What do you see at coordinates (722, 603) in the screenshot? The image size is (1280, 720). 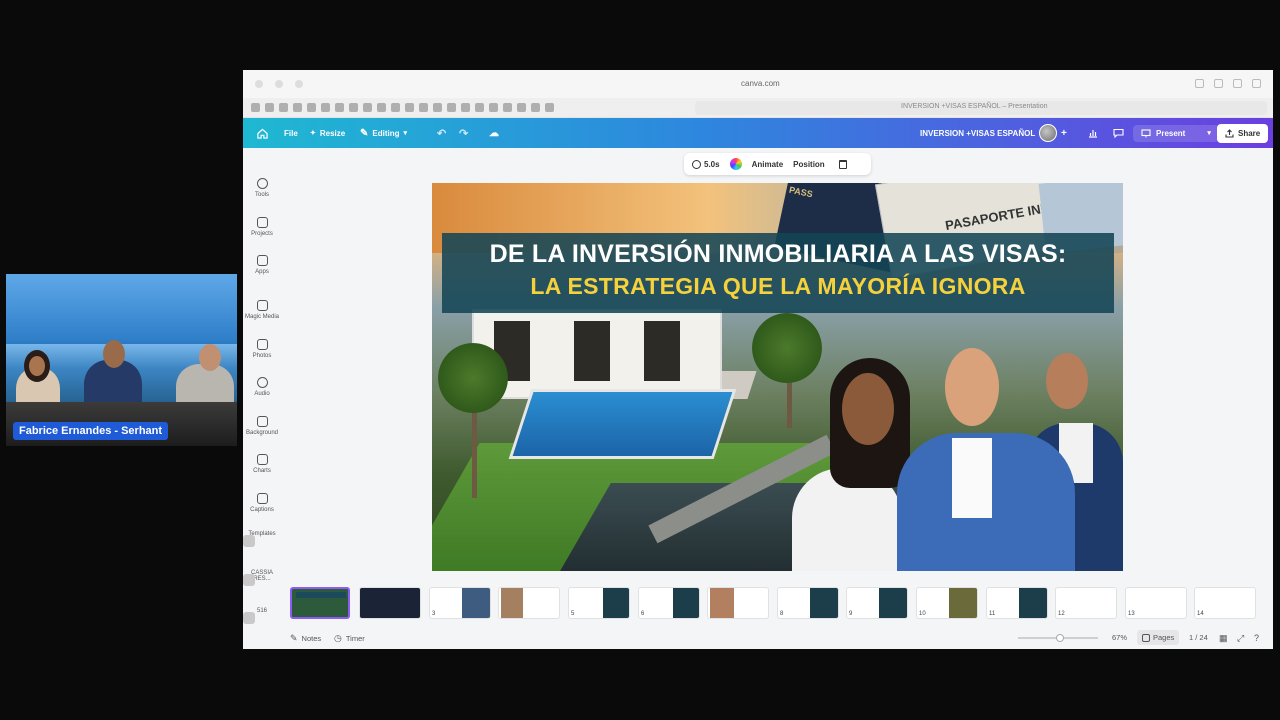 I see `thumb-image` at bounding box center [722, 603].